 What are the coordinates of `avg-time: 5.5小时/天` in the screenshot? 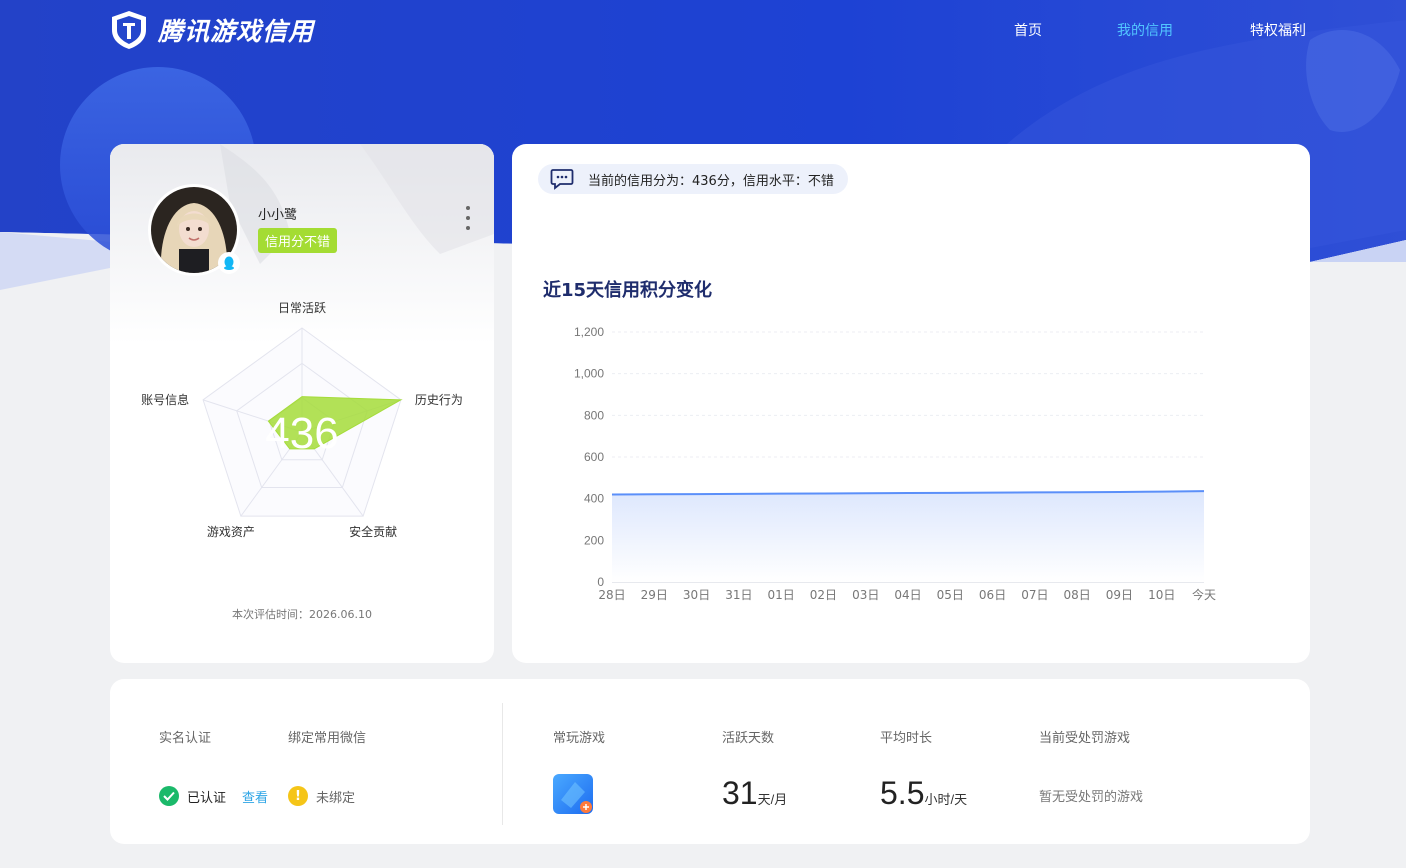 It's located at (923, 793).